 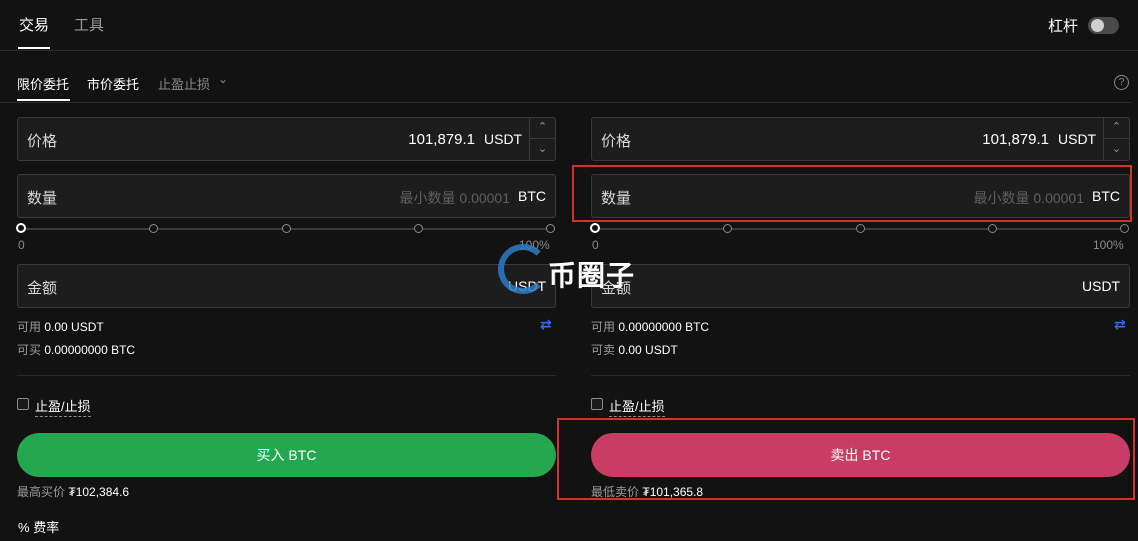 I want to click on fee-rate: % 费率, so click(x=38, y=526).